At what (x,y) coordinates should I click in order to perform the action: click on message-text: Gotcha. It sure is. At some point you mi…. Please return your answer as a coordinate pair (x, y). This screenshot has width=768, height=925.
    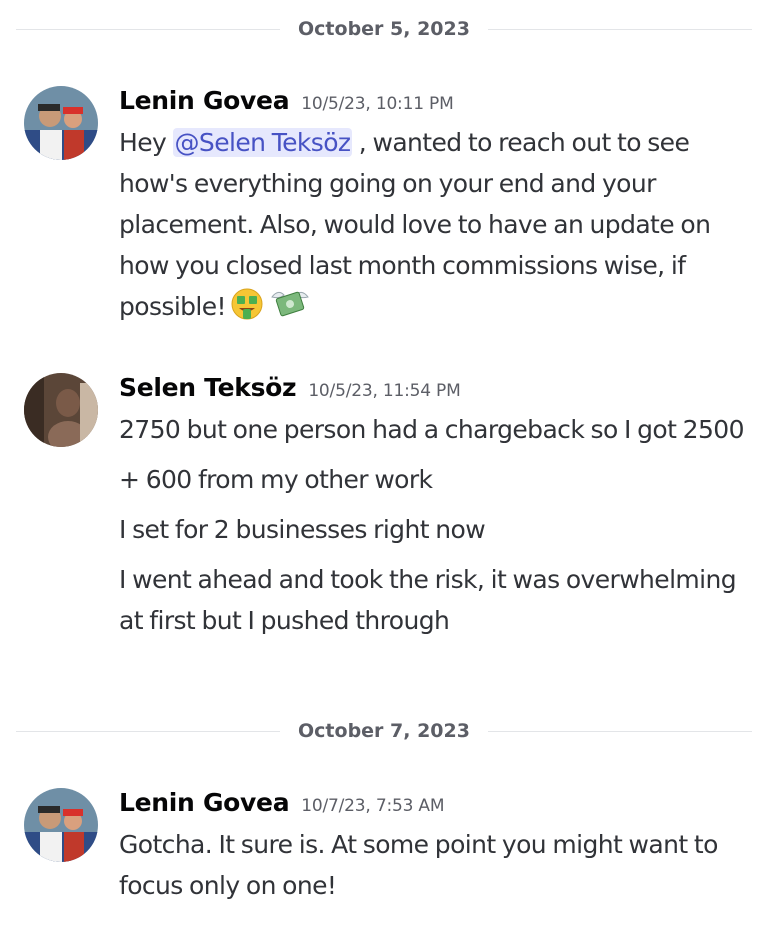
    Looking at the image, I should click on (418, 865).